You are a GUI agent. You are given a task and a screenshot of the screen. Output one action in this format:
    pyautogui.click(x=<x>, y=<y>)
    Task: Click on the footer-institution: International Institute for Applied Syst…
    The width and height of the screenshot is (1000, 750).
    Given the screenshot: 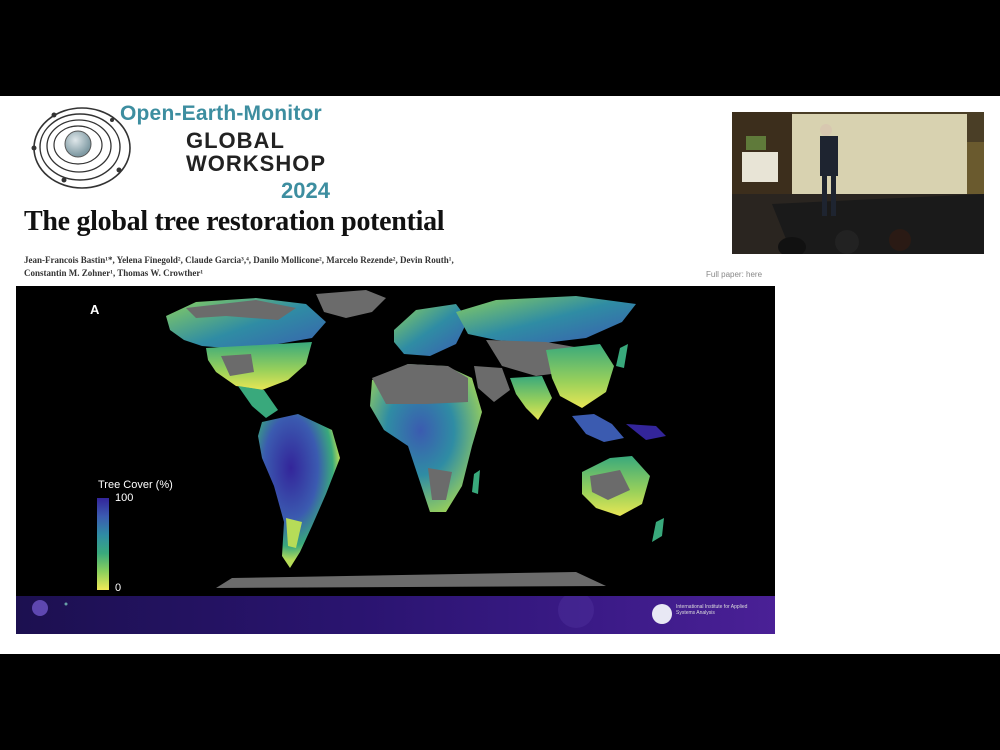 What is the action you would take?
    pyautogui.click(x=712, y=610)
    